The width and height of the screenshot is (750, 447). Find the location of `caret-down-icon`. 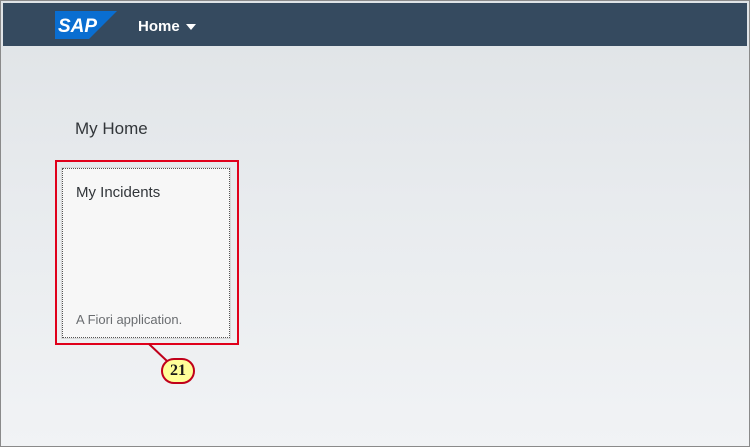

caret-down-icon is located at coordinates (190, 27).